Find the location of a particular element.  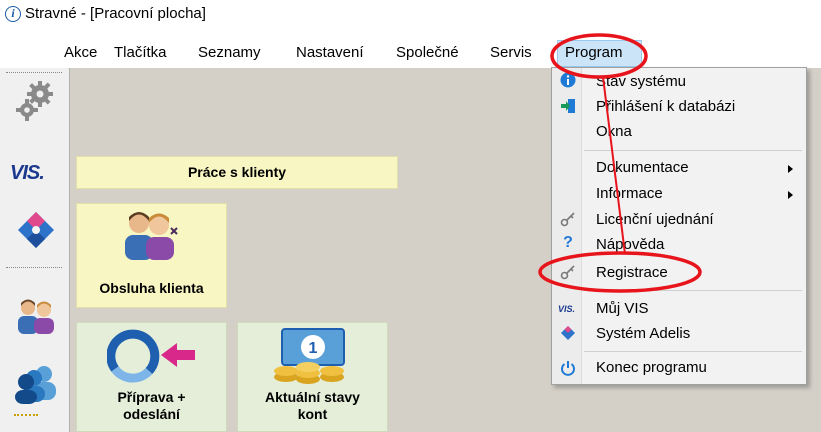

red-annotation-overlay is located at coordinates (620, 163).